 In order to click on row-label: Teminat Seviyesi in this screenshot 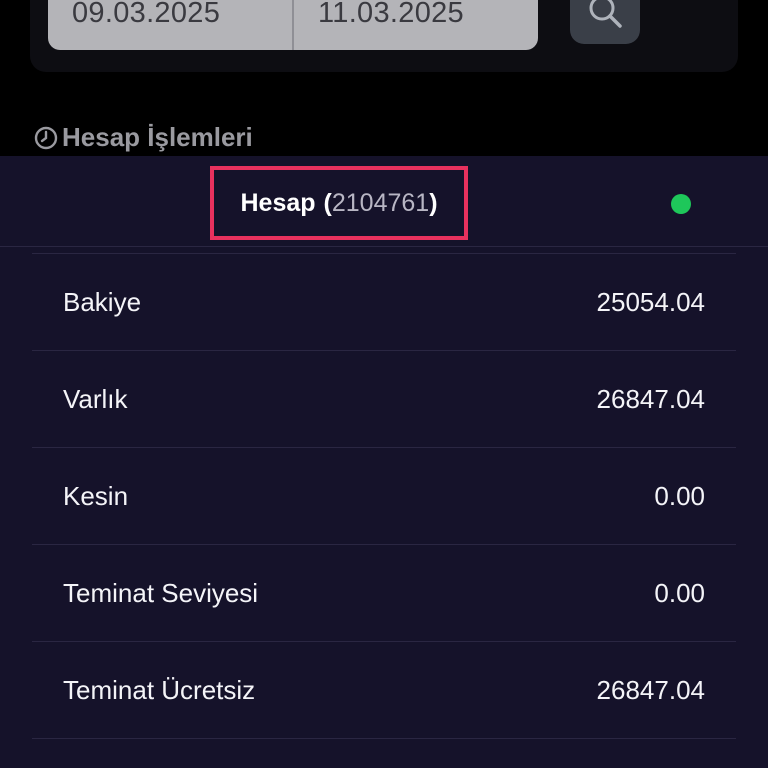, I will do `click(161, 592)`.